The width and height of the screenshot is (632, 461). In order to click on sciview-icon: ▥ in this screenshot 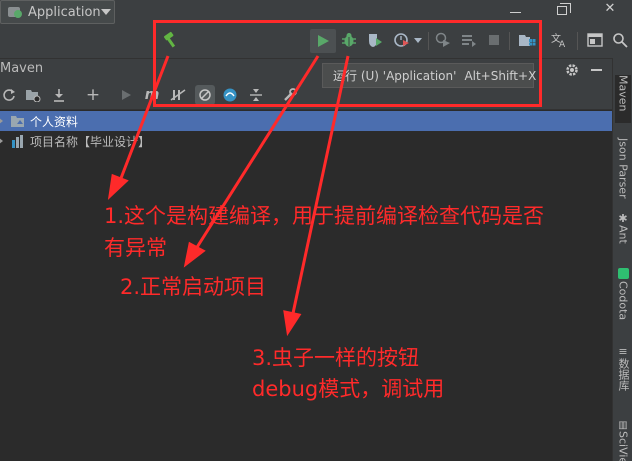, I will do `click(623, 425)`.